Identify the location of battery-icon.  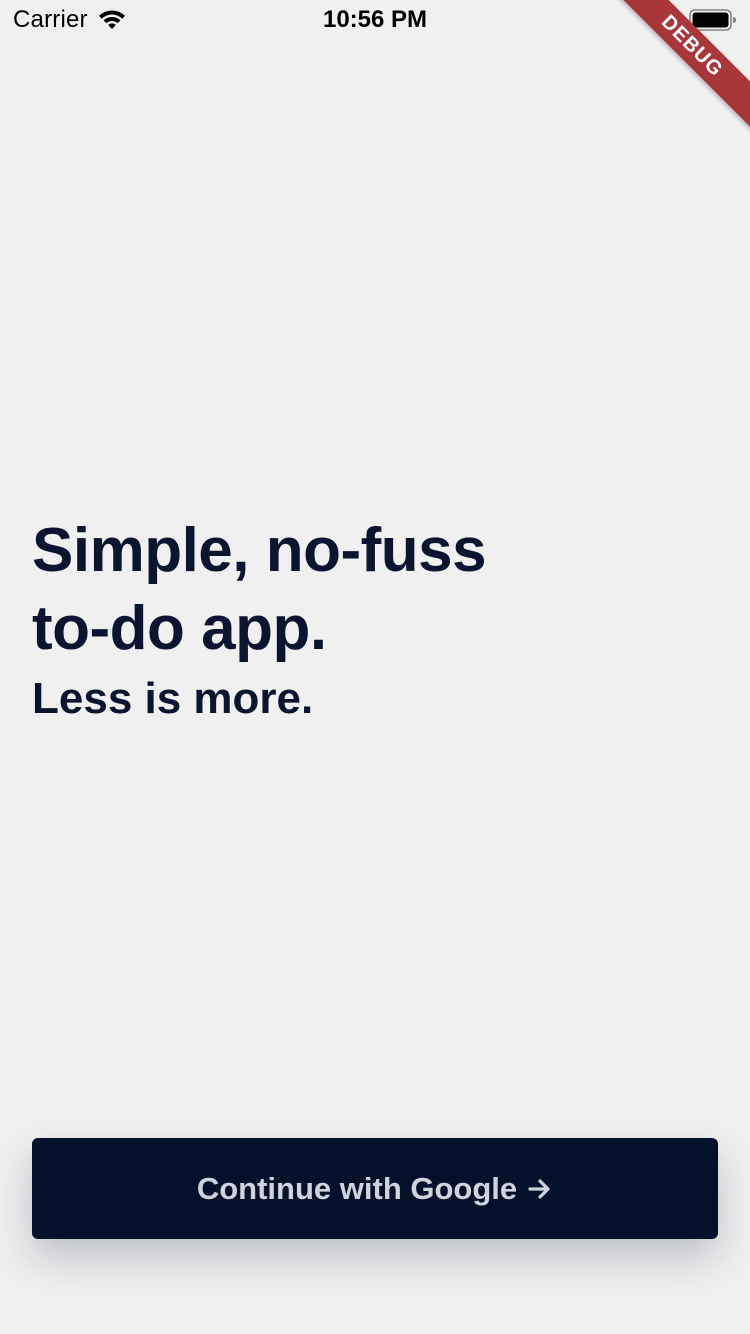
(712, 20).